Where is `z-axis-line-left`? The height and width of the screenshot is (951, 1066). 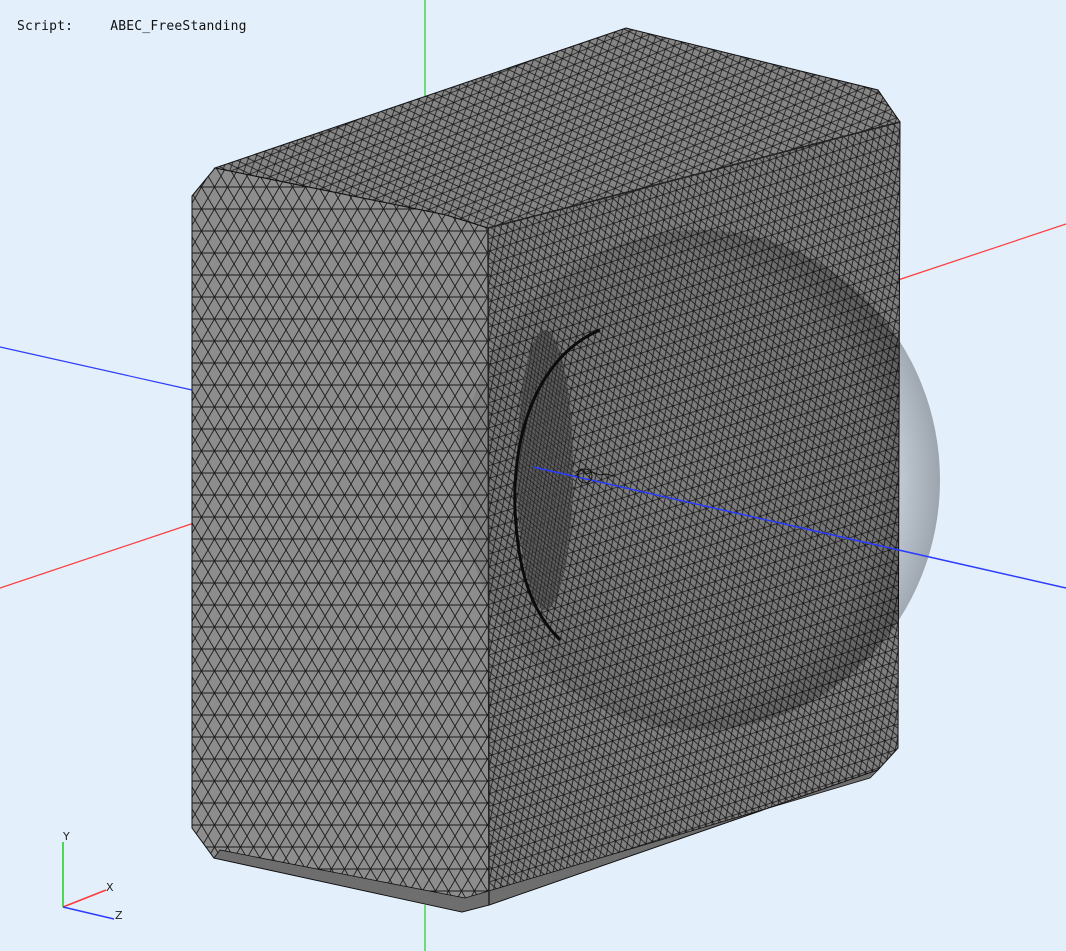
z-axis-line-left is located at coordinates (96, 368).